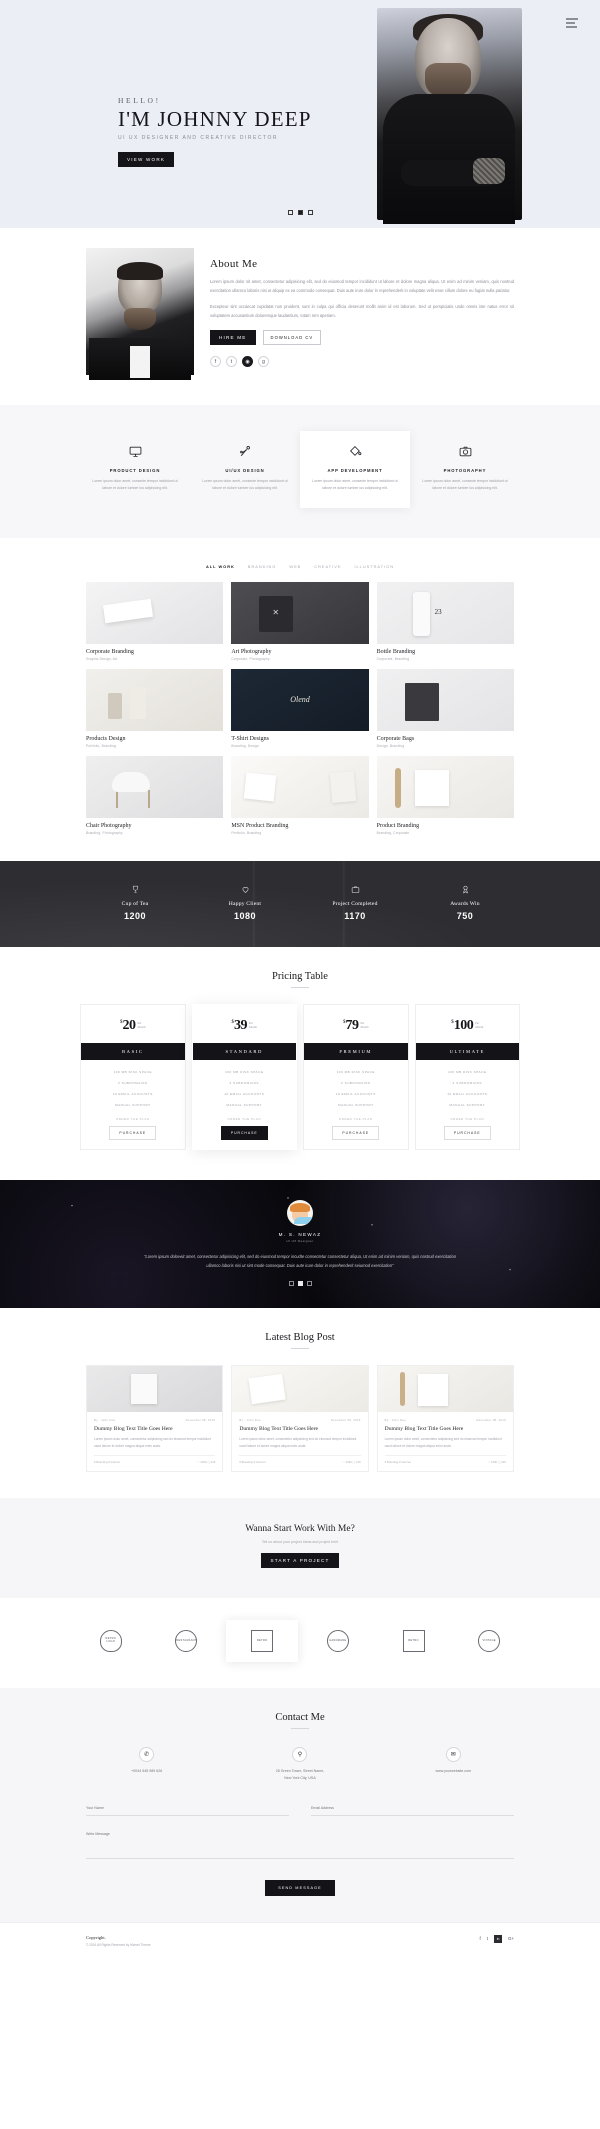 Image resolution: width=600 pixels, height=2129 pixels. I want to click on portfolio-item: Products Design Portfolio, Branding, so click(155, 708).